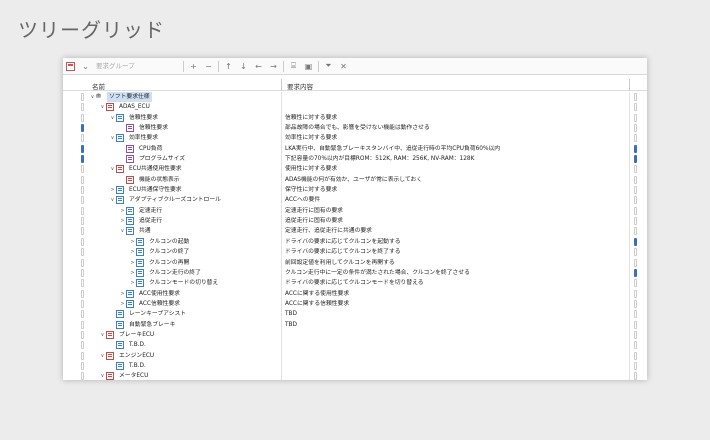  I want to click on tree-node: > ECU共通保守性要求, so click(146, 190).